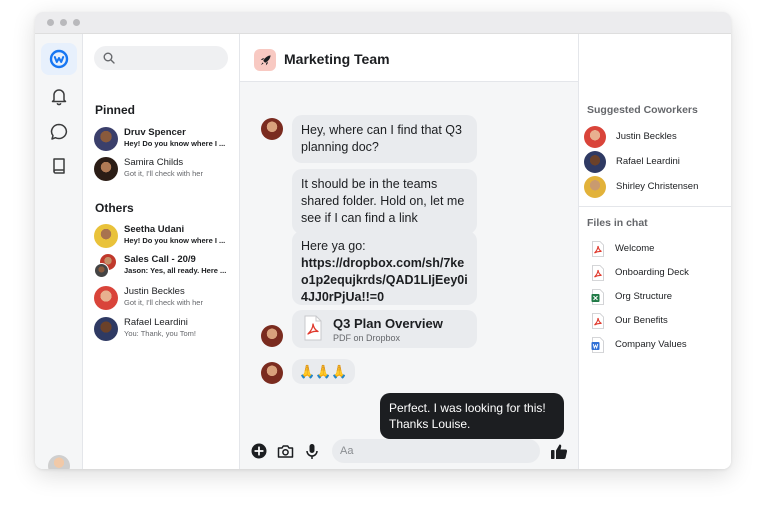 The width and height of the screenshot is (765, 525). Describe the element at coordinates (154, 229) in the screenshot. I see `conversation-name: Seetha Udani` at that location.